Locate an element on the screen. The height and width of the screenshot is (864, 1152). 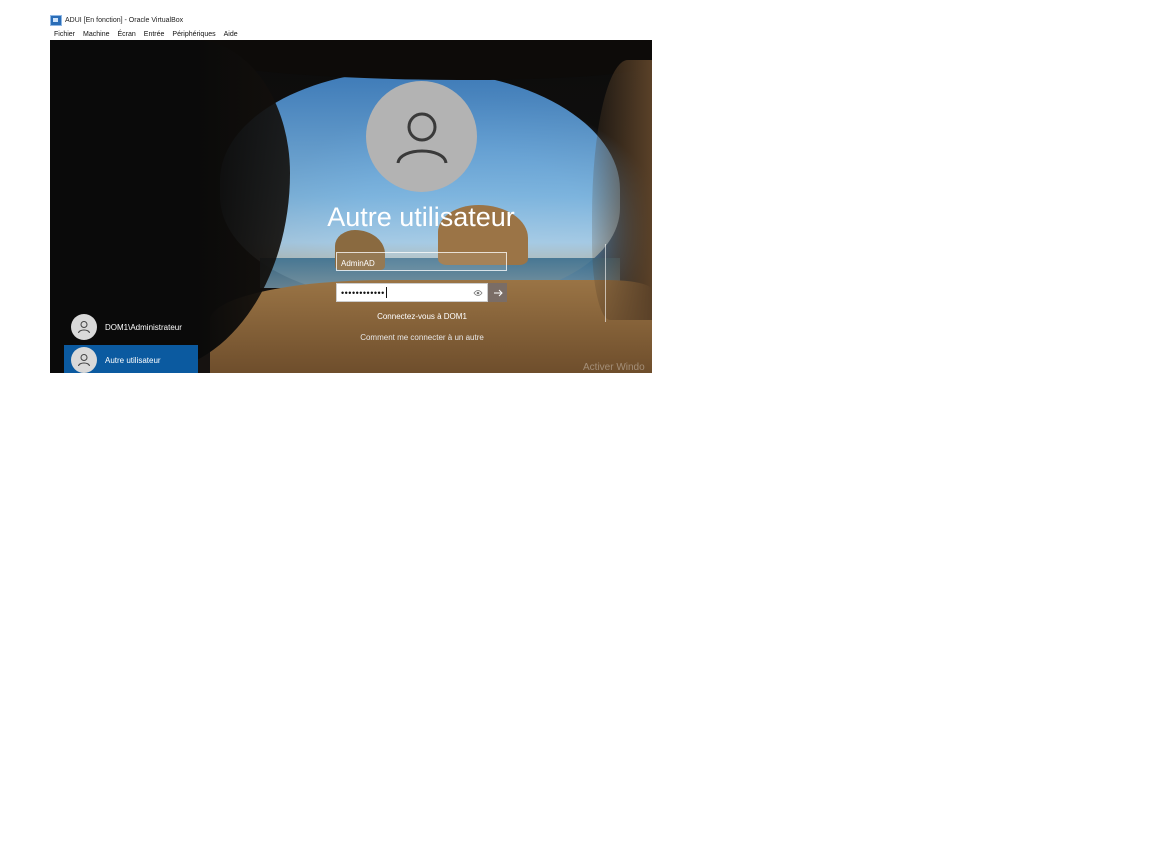
user-name: DOM1\Administrateur is located at coordinates (143, 327).